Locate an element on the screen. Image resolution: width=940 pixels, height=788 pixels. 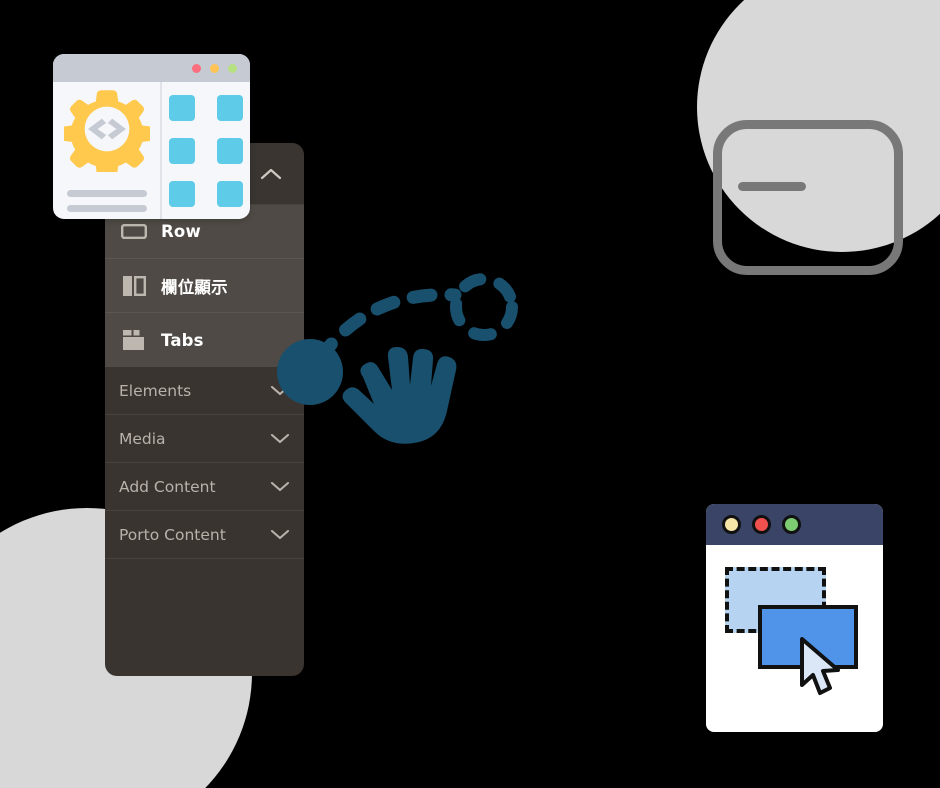
menu-item-tabs: Tabs is located at coordinates (204, 340).